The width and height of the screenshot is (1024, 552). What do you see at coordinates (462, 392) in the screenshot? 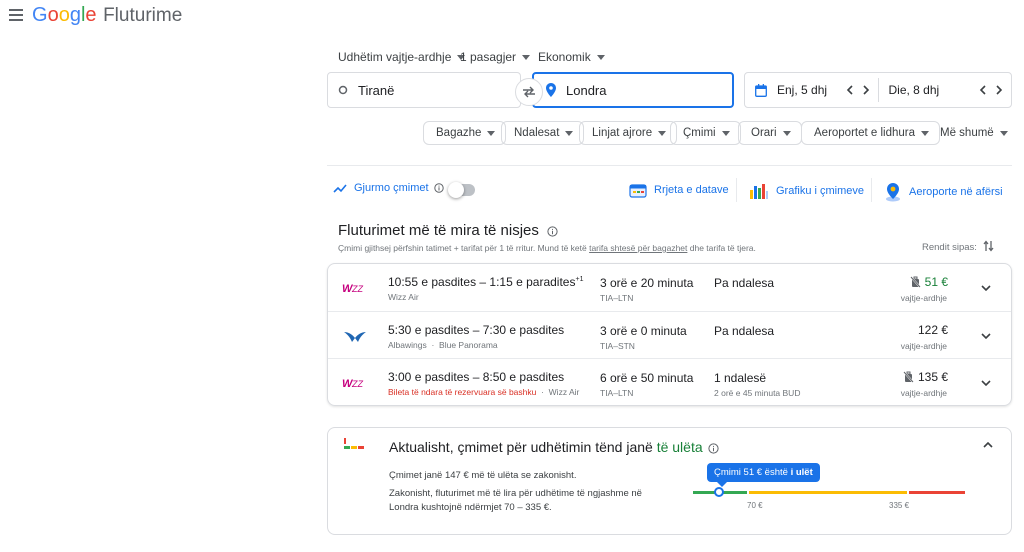
I see `separate-tickets-warning: Bileta të ndara të rezervuara së bashku` at bounding box center [462, 392].